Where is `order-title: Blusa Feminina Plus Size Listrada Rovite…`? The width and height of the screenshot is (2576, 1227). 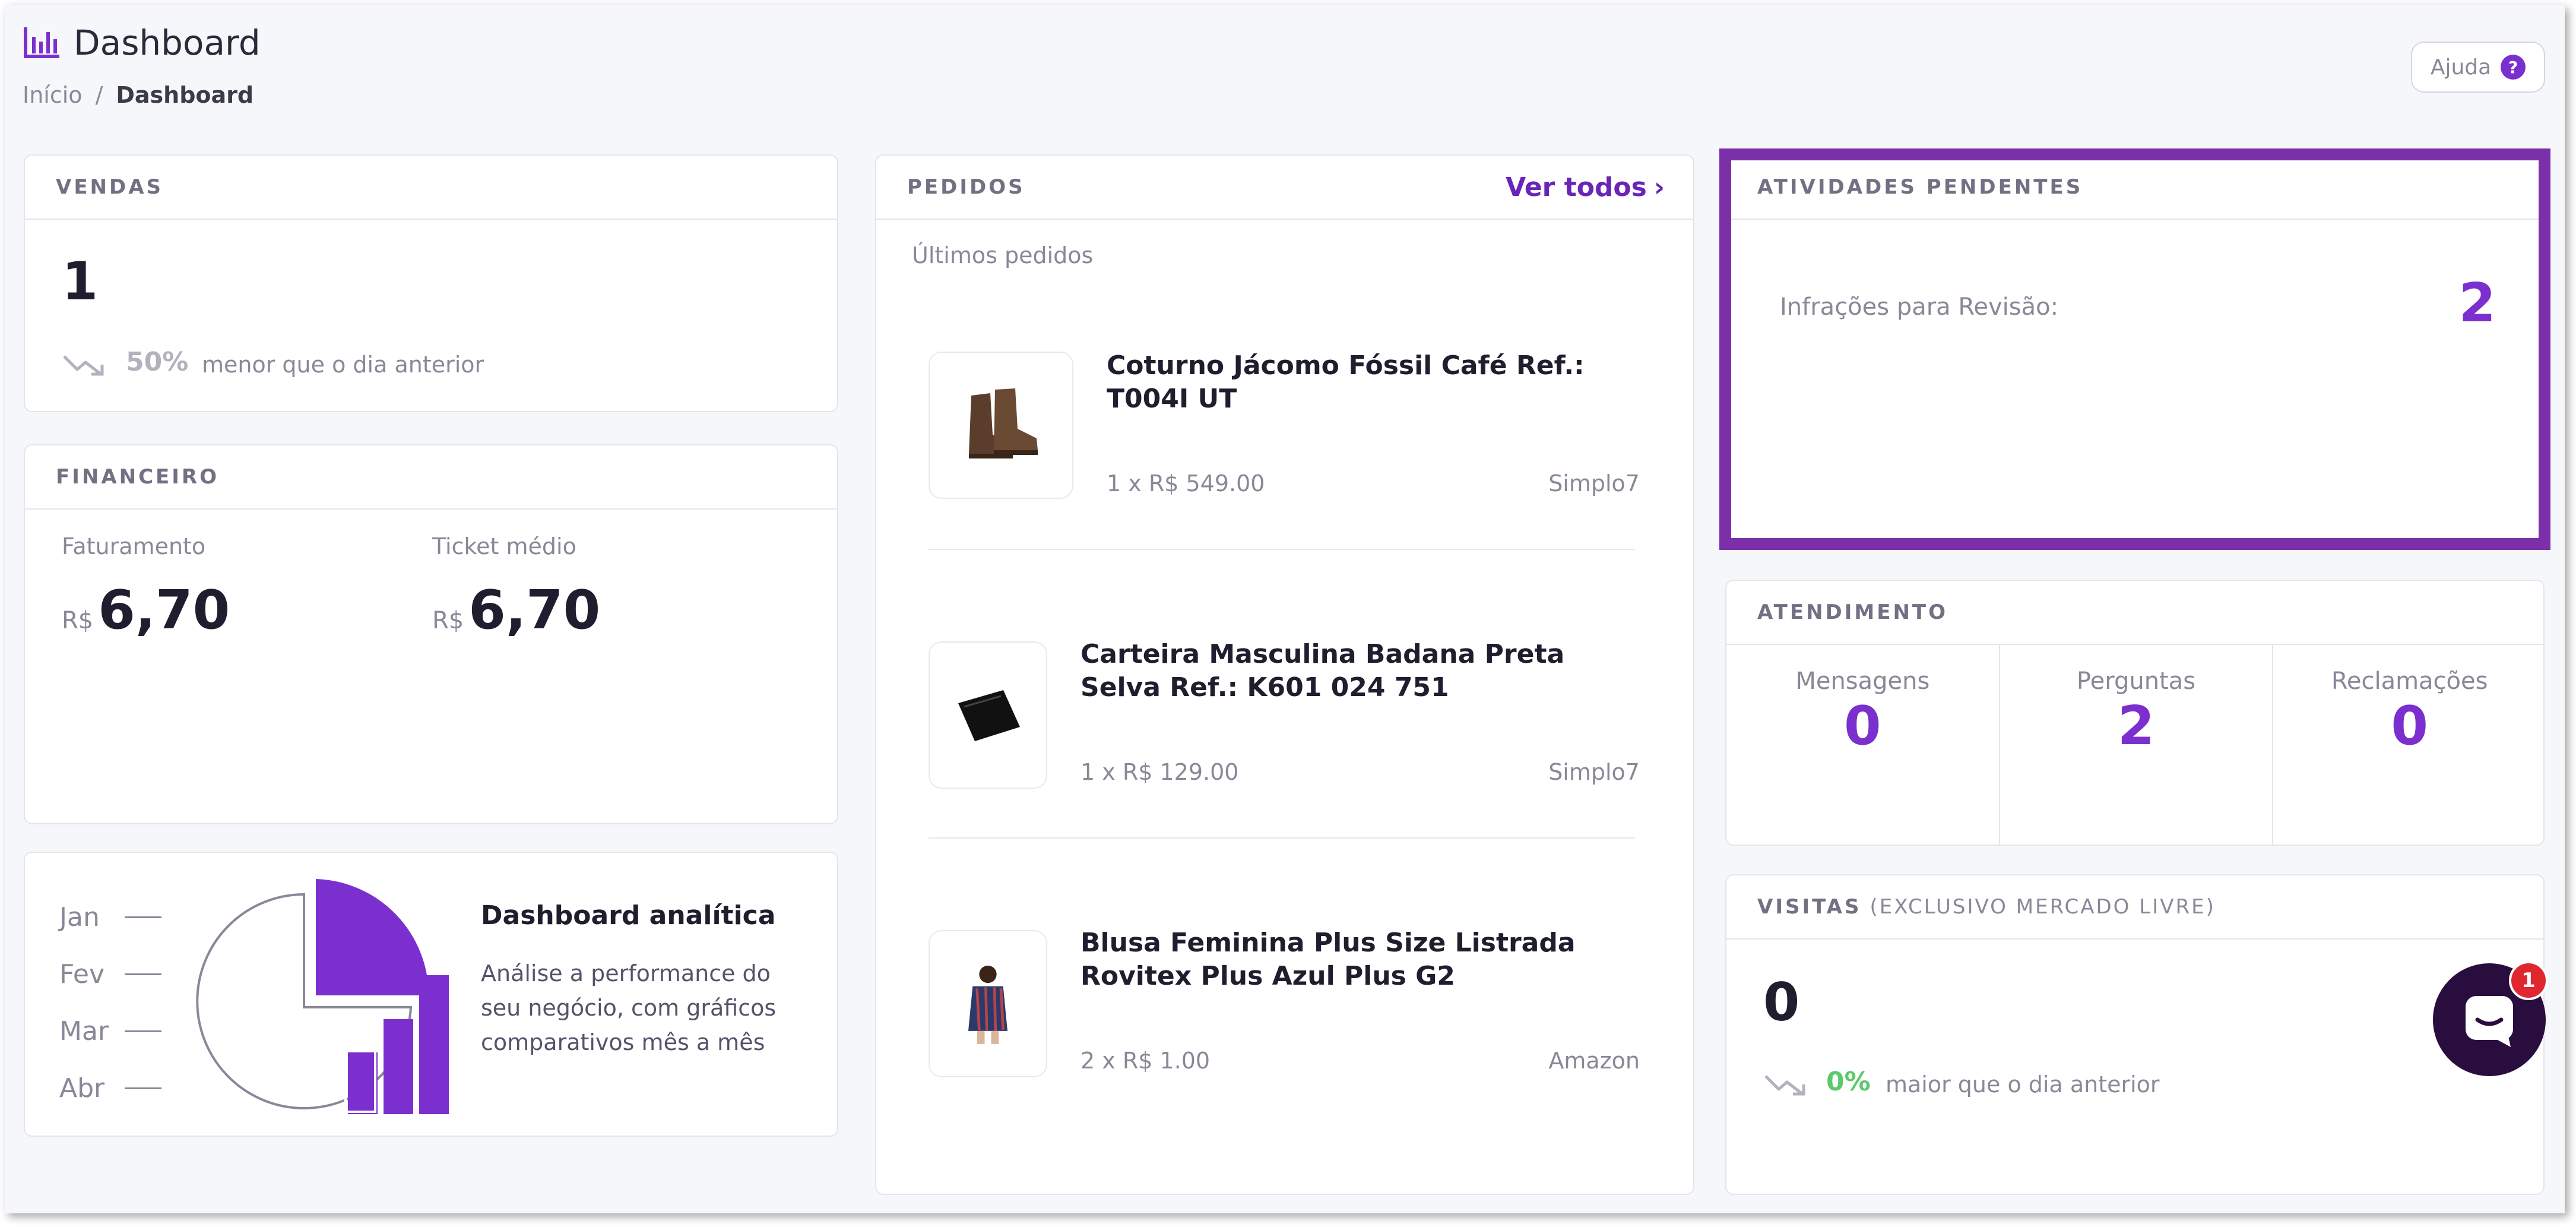 order-title: Blusa Feminina Plus Size Listrada Rovite… is located at coordinates (1354, 959).